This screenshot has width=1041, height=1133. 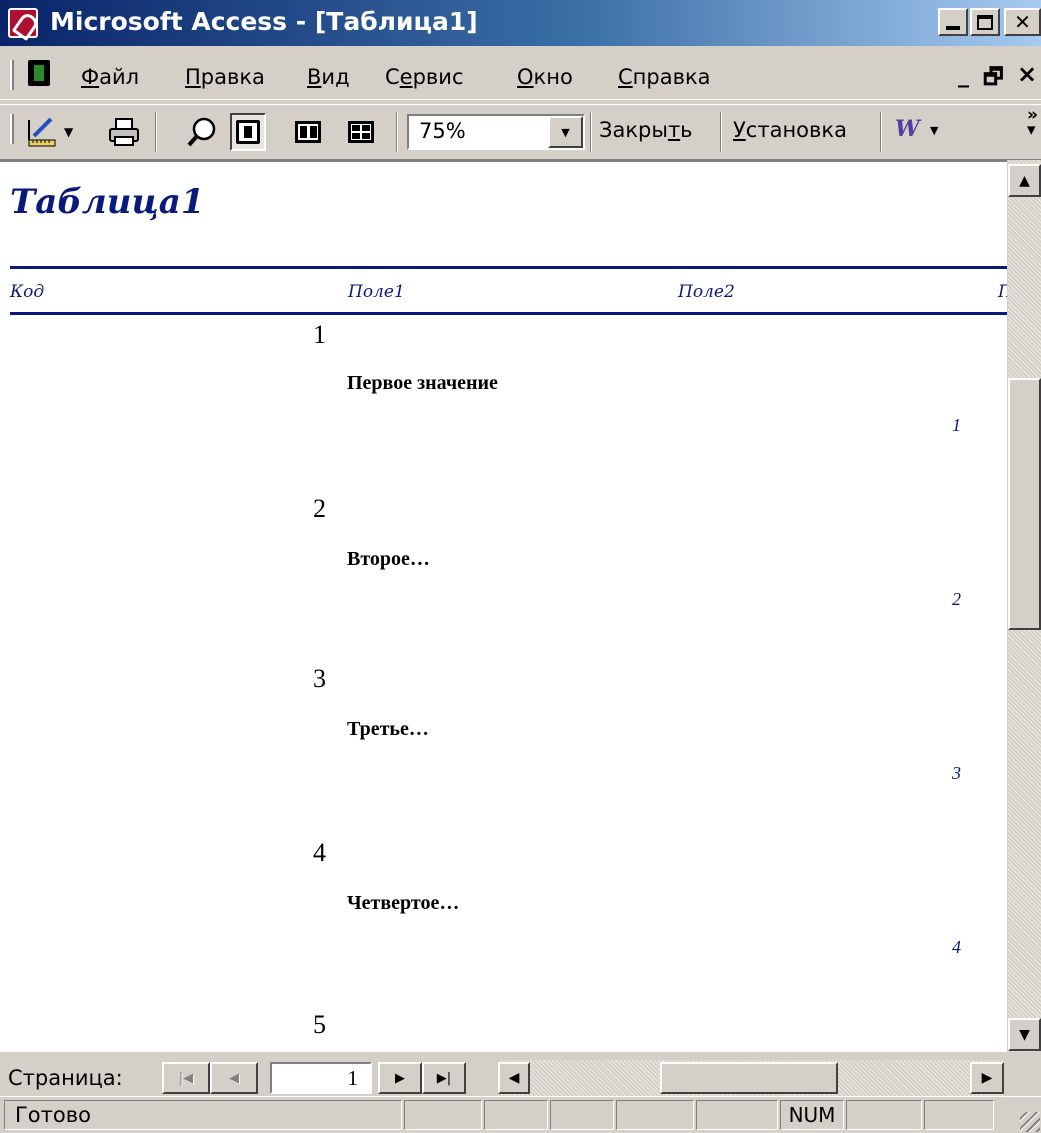 I want to click on scroll-right-button: ▶, so click(x=987, y=1078).